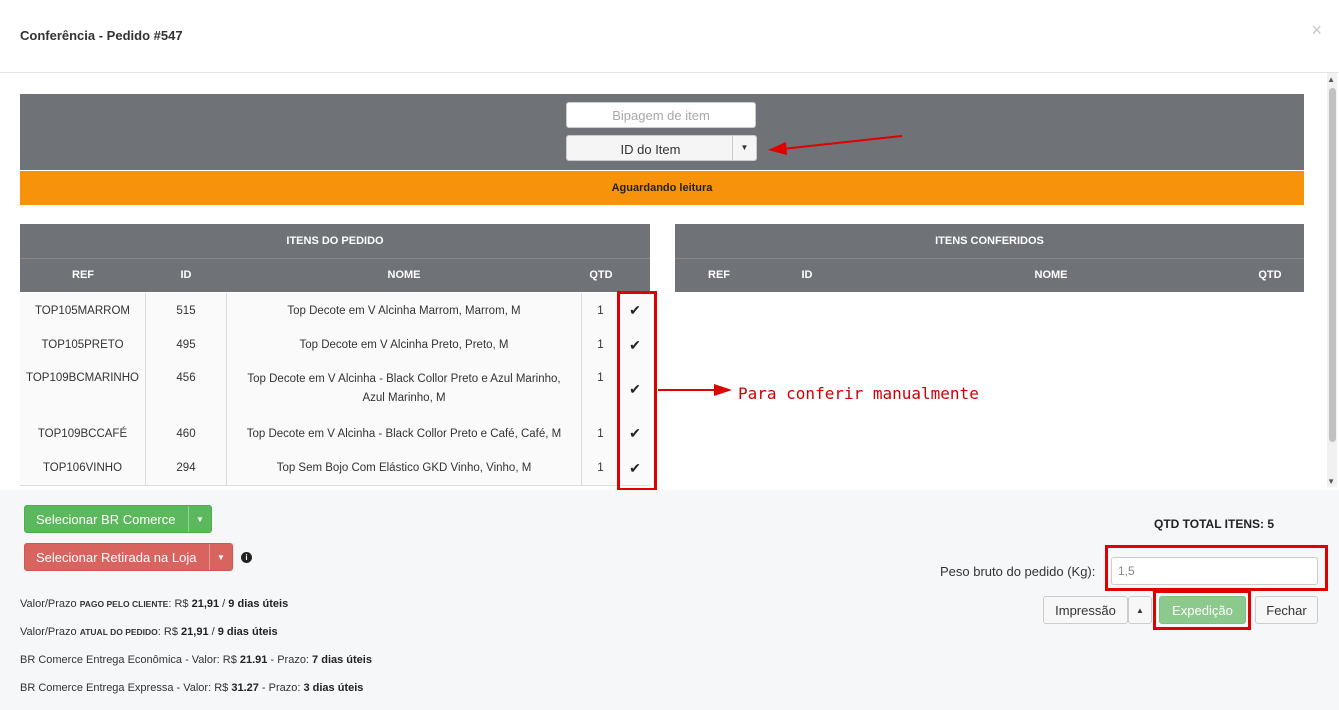 This screenshot has height=710, width=1339. Describe the element at coordinates (1214, 524) in the screenshot. I see `total-items: QTD TOTAL ITENS: 5` at that location.